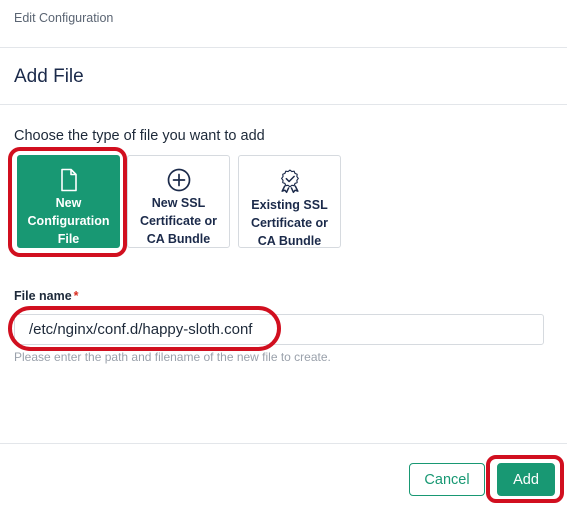 The height and width of the screenshot is (507, 567). What do you see at coordinates (526, 479) in the screenshot?
I see `add-button: Add` at bounding box center [526, 479].